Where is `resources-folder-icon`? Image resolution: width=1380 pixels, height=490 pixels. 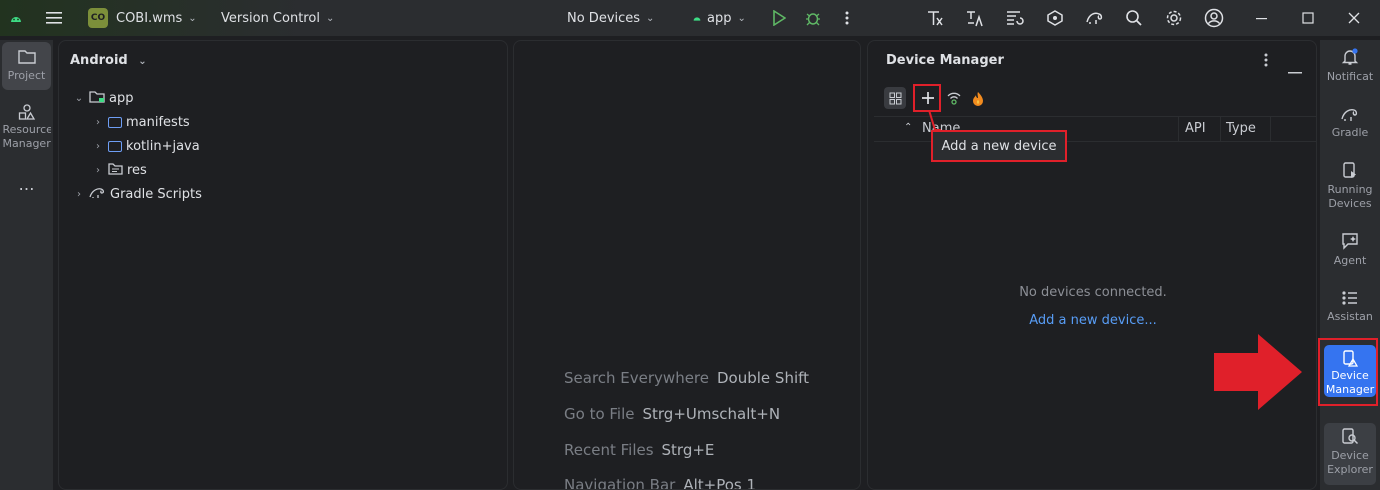
resources-folder-icon is located at coordinates (115, 170).